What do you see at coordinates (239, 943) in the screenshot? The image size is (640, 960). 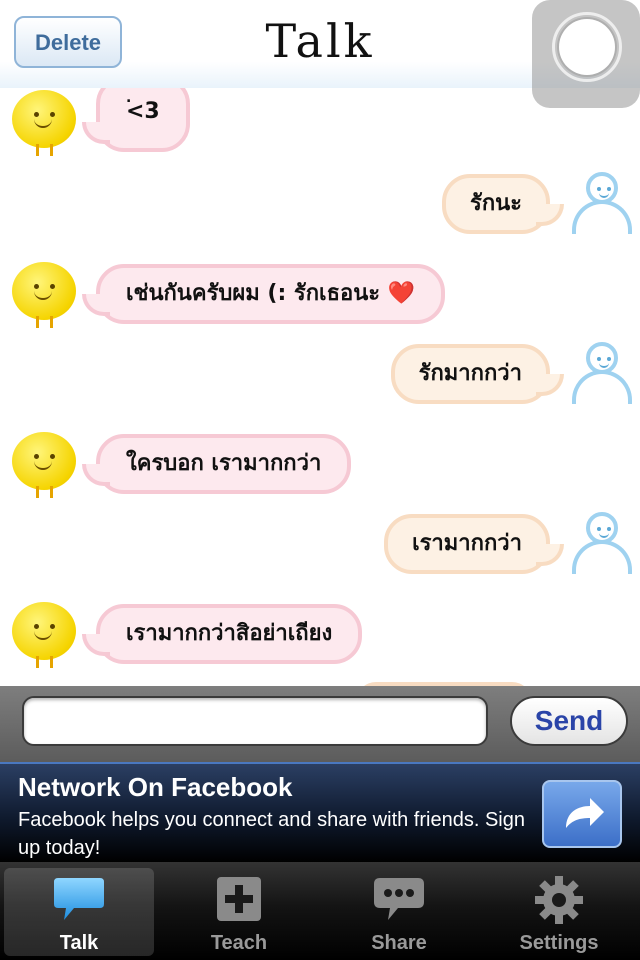 I see `tab-label: Teach` at bounding box center [239, 943].